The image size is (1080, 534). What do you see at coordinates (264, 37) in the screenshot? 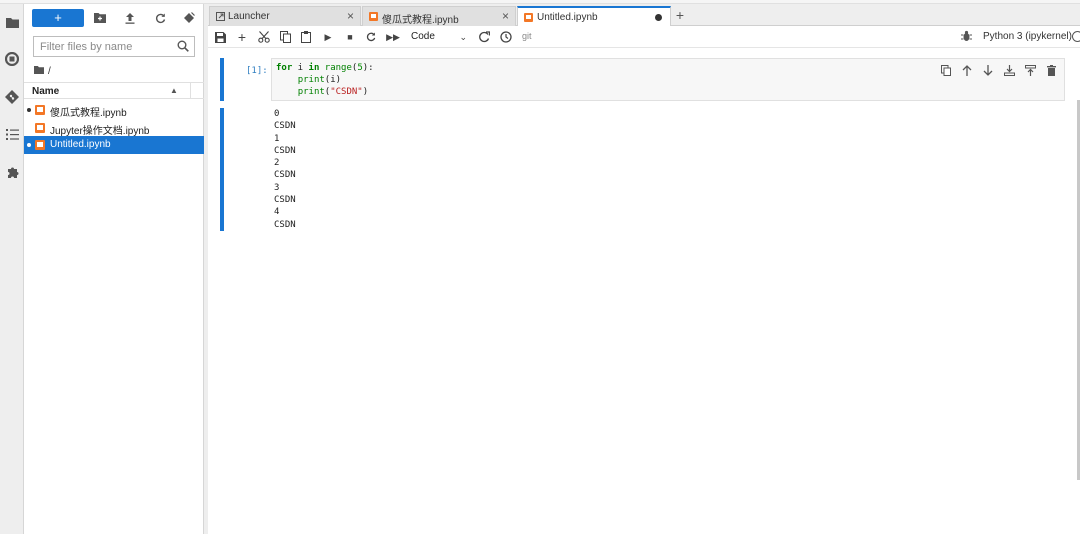
I see `cut-icon` at bounding box center [264, 37].